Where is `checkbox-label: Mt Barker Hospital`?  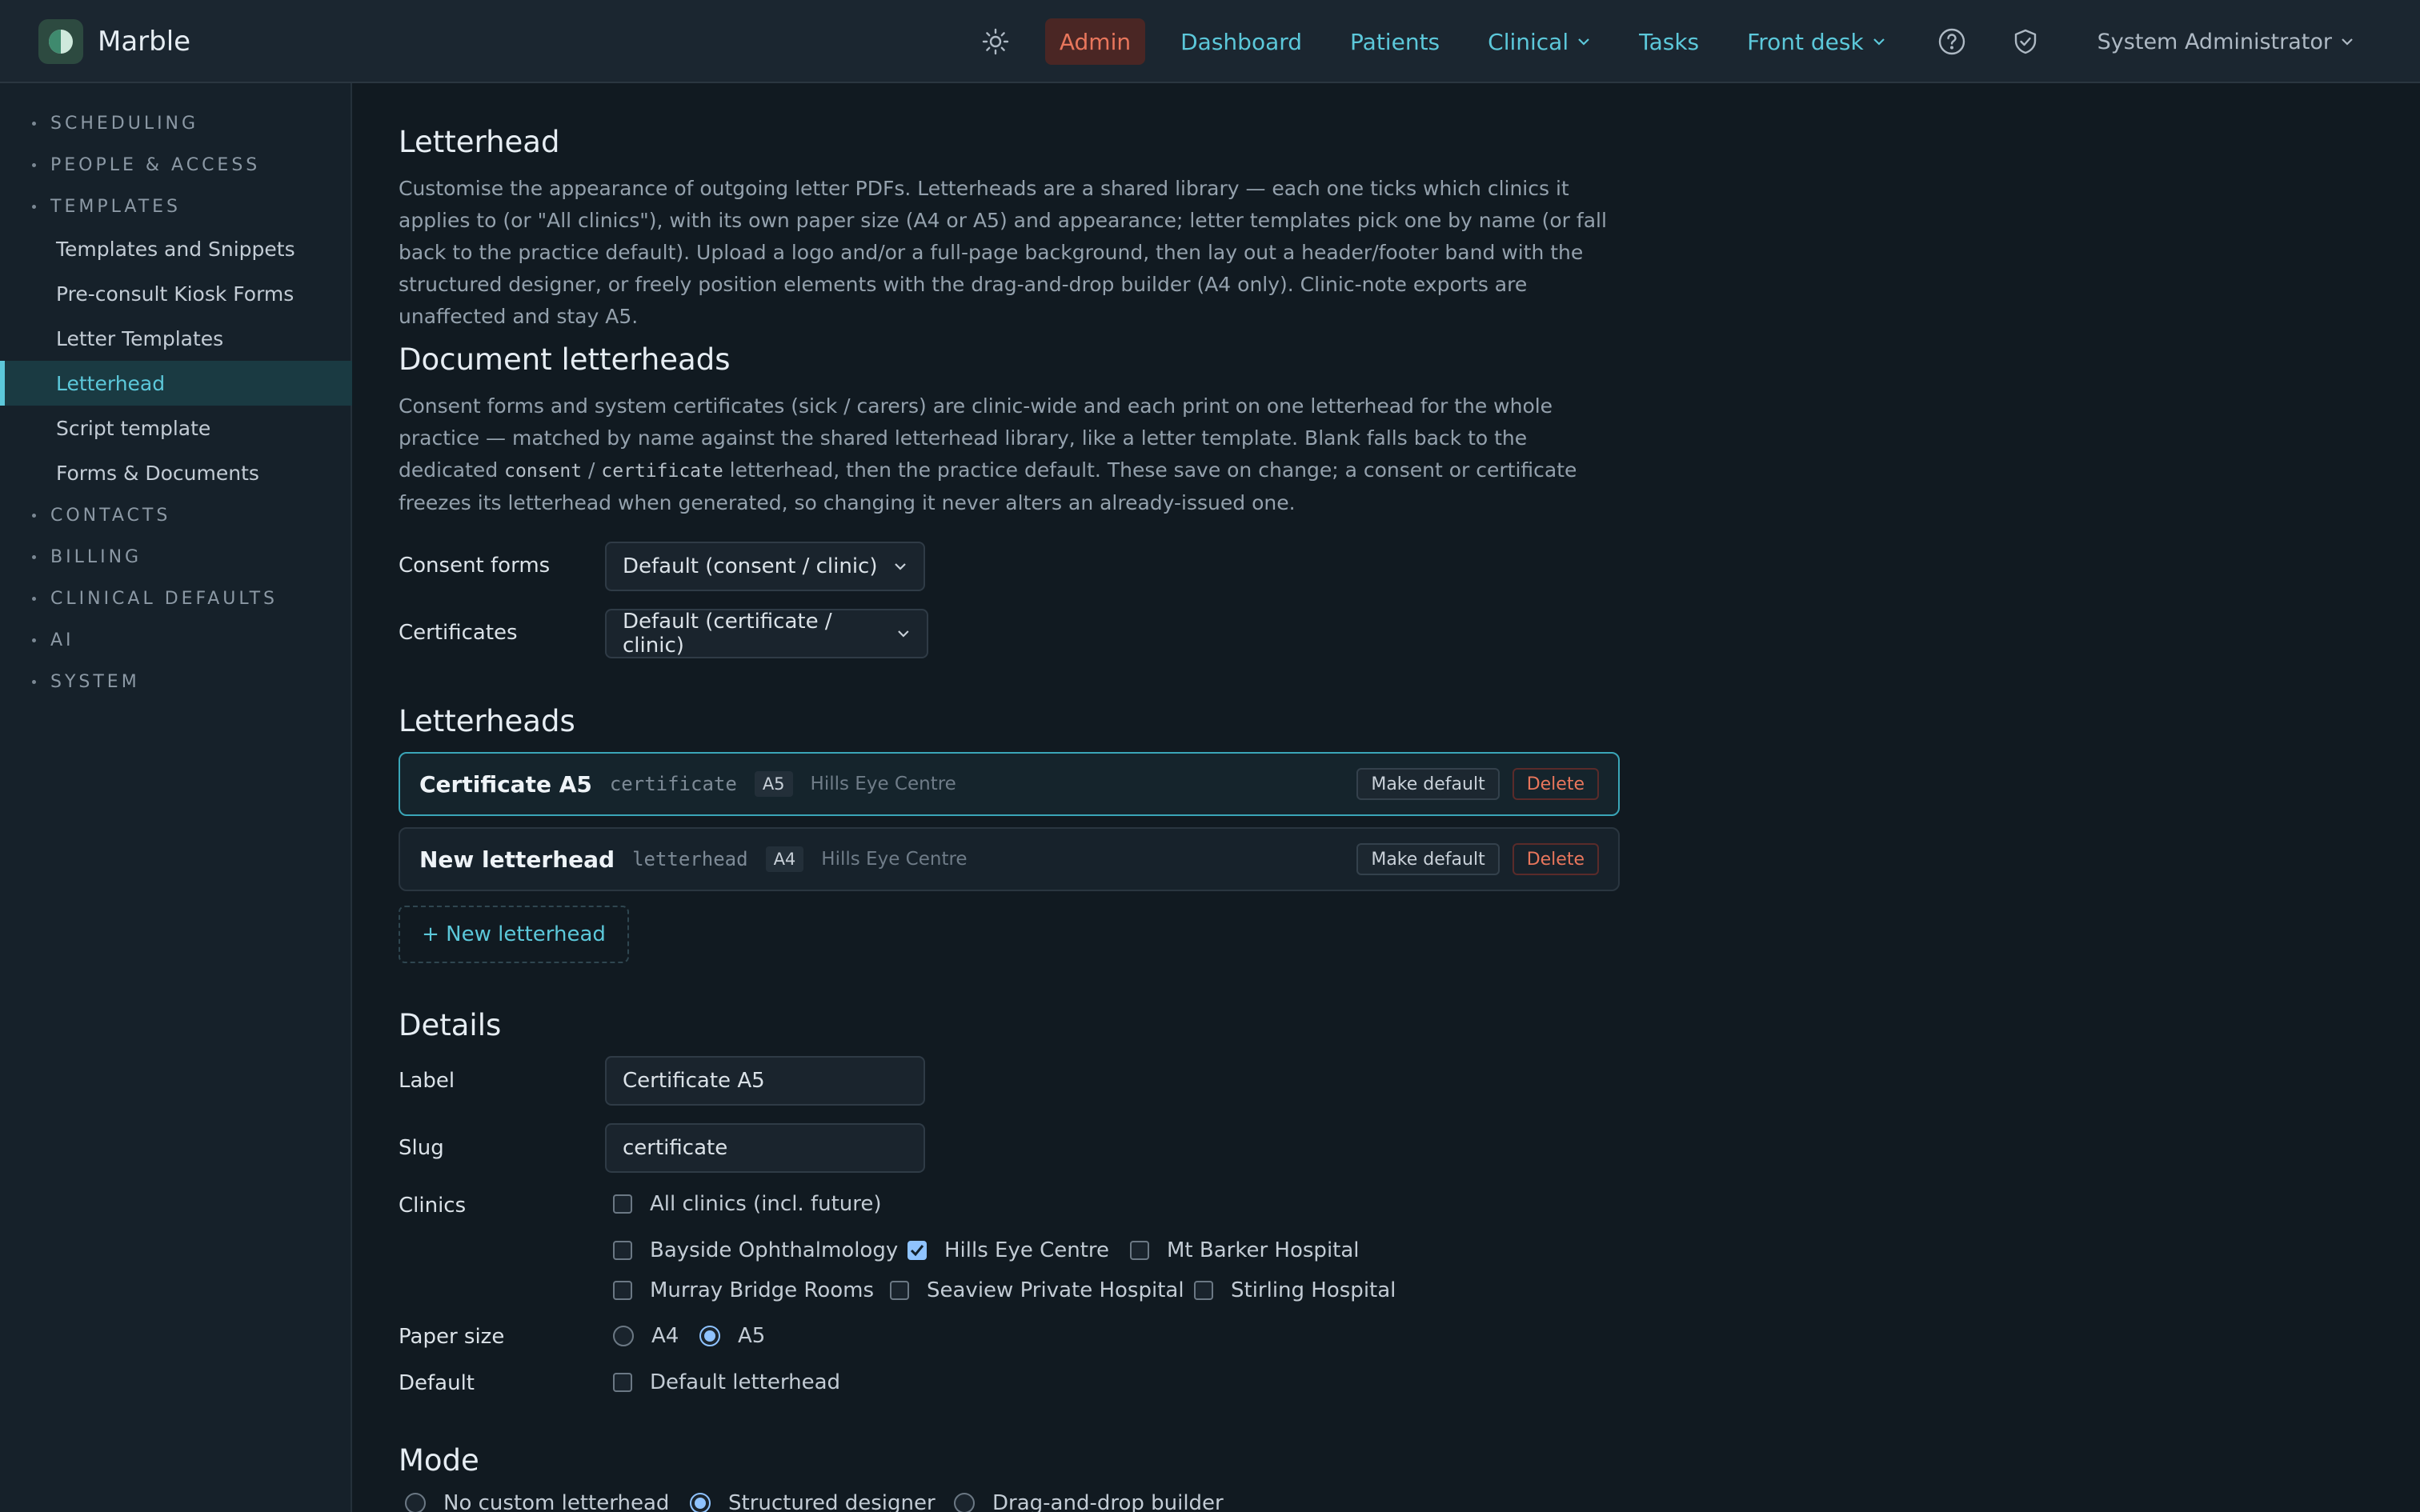
checkbox-label: Mt Barker Hospital is located at coordinates (1263, 1250).